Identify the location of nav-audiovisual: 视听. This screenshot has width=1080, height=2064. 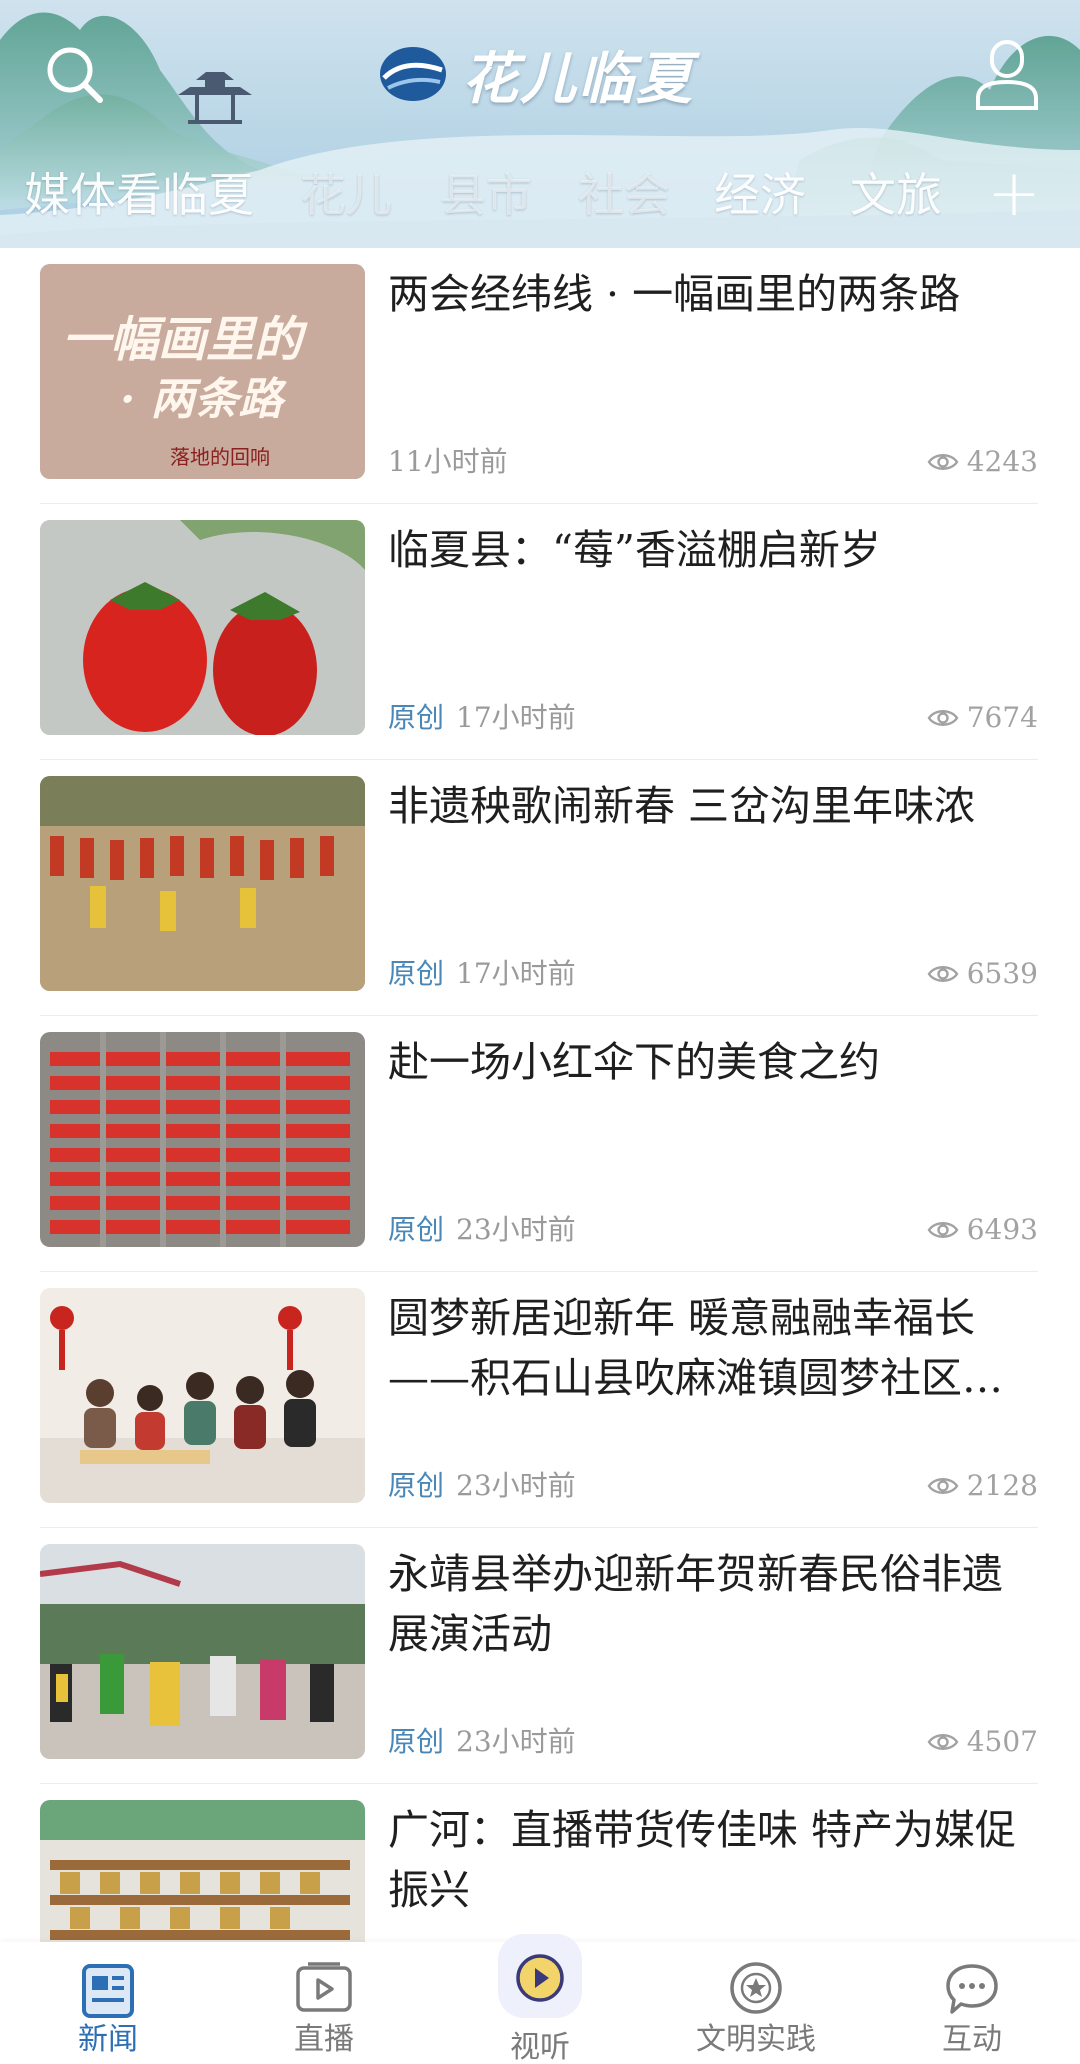
(540, 2003).